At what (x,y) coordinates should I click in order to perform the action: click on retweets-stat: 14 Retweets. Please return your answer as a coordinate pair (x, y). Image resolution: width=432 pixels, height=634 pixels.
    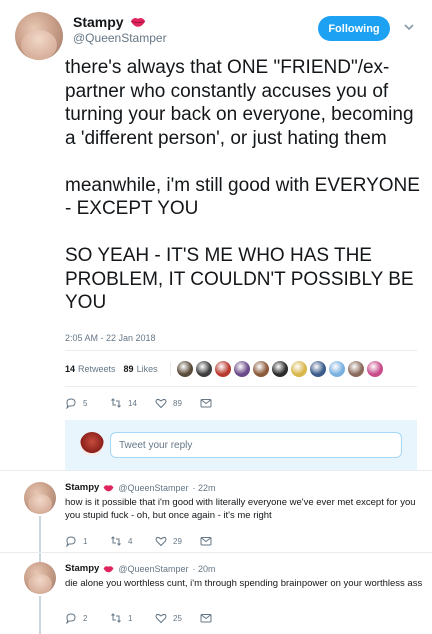
    Looking at the image, I should click on (90, 369).